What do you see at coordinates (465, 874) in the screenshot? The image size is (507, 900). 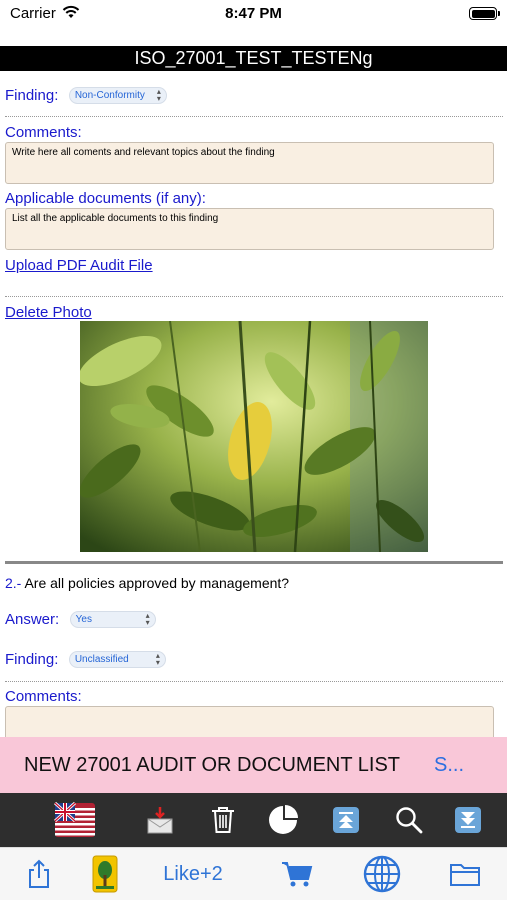 I see `folder-icon` at bounding box center [465, 874].